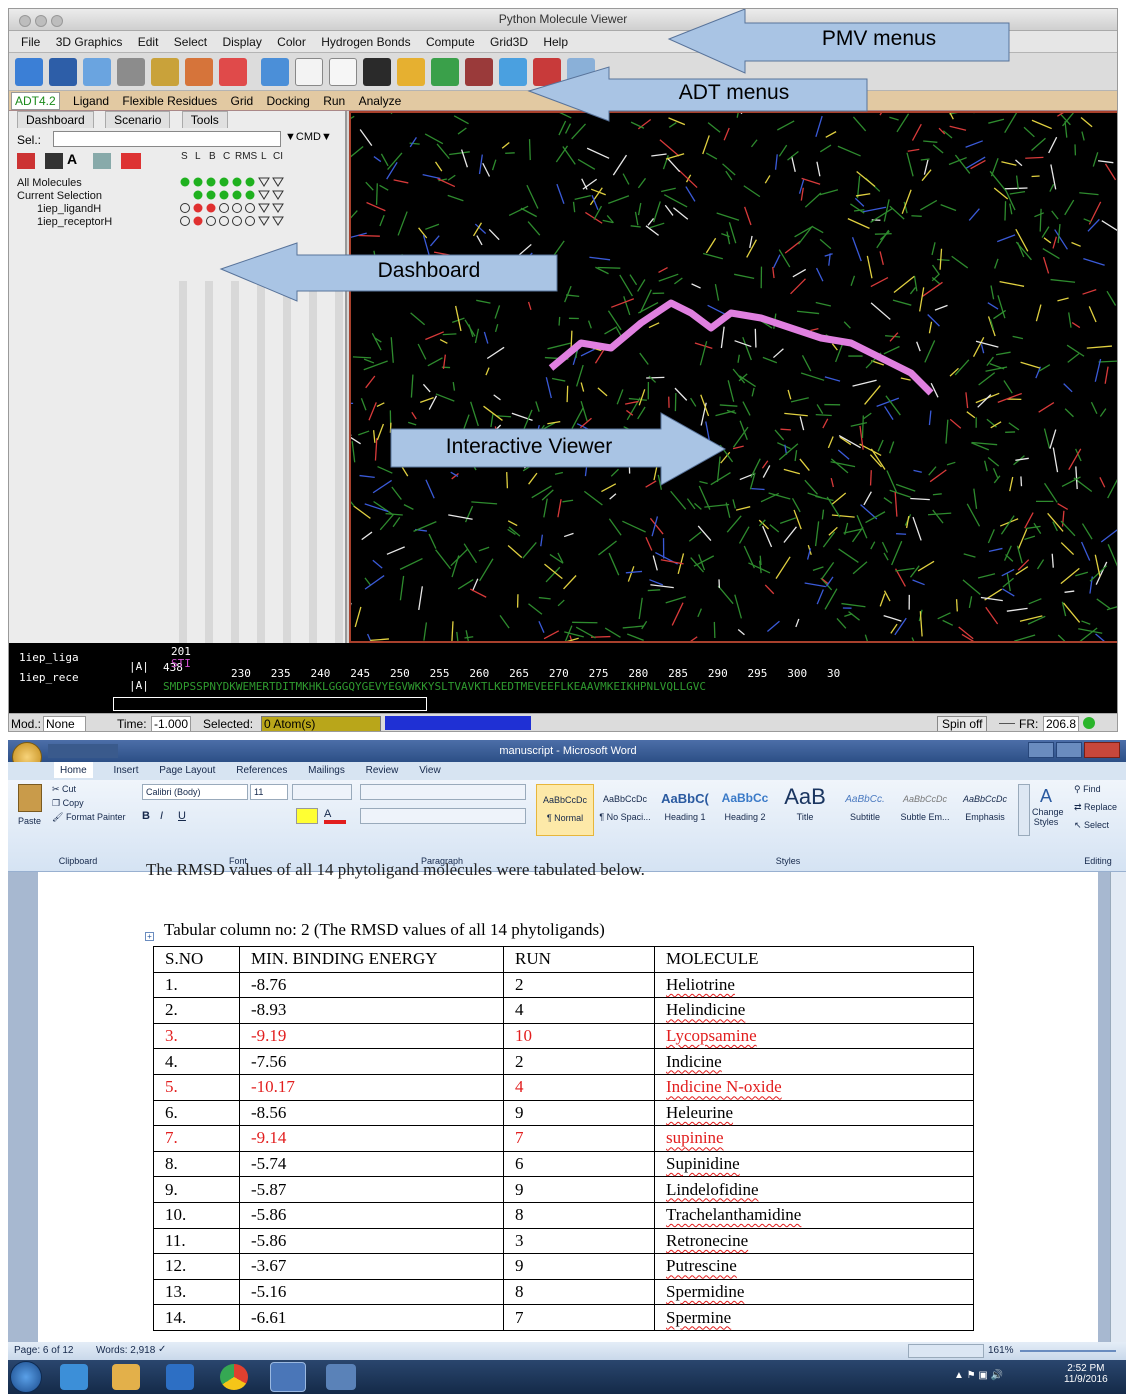 Image resolution: width=1126 pixels, height=1394 pixels. What do you see at coordinates (68, 803) in the screenshot?
I see `copy-button: ❐ Copy` at bounding box center [68, 803].